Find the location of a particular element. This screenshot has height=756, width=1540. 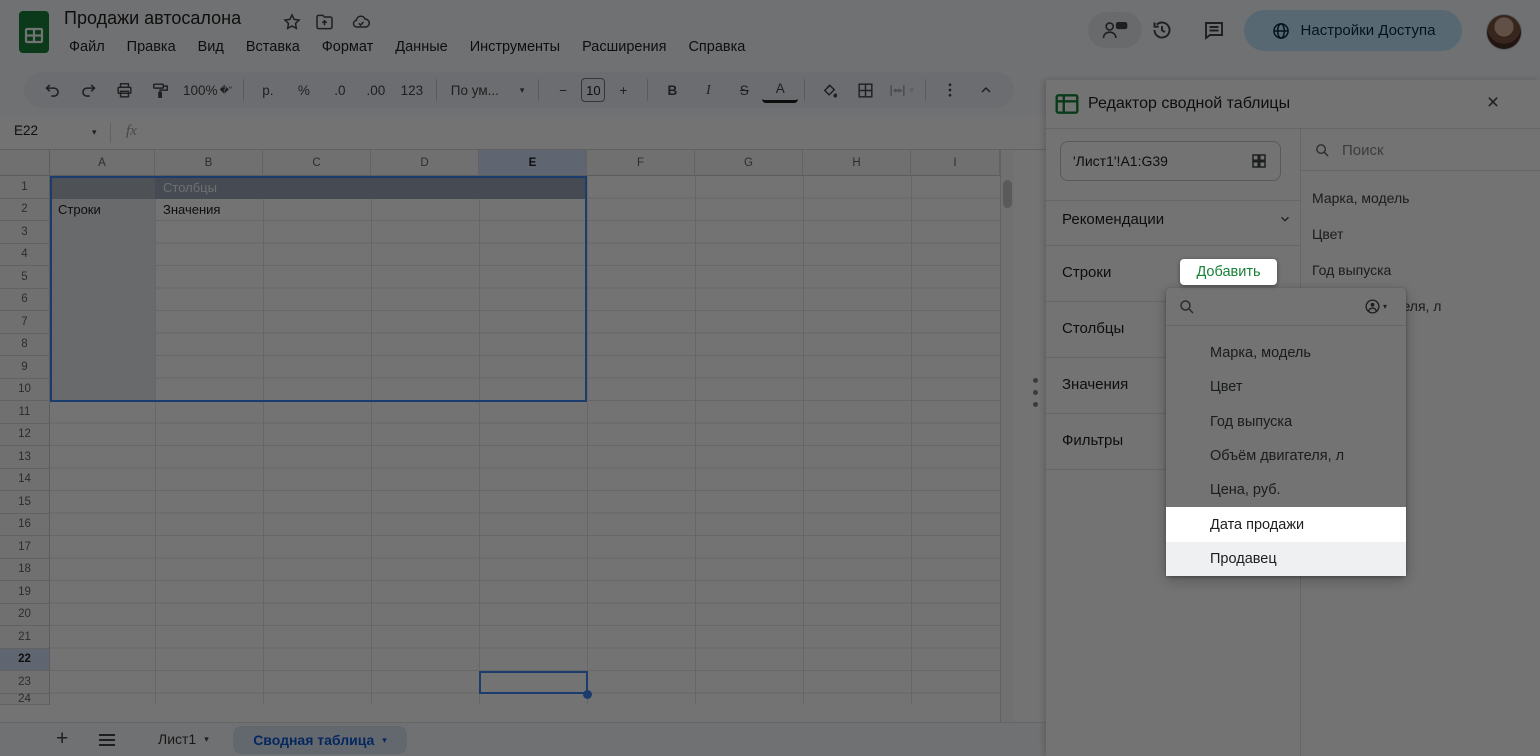

add-rows-button: Добавить is located at coordinates (1228, 272).